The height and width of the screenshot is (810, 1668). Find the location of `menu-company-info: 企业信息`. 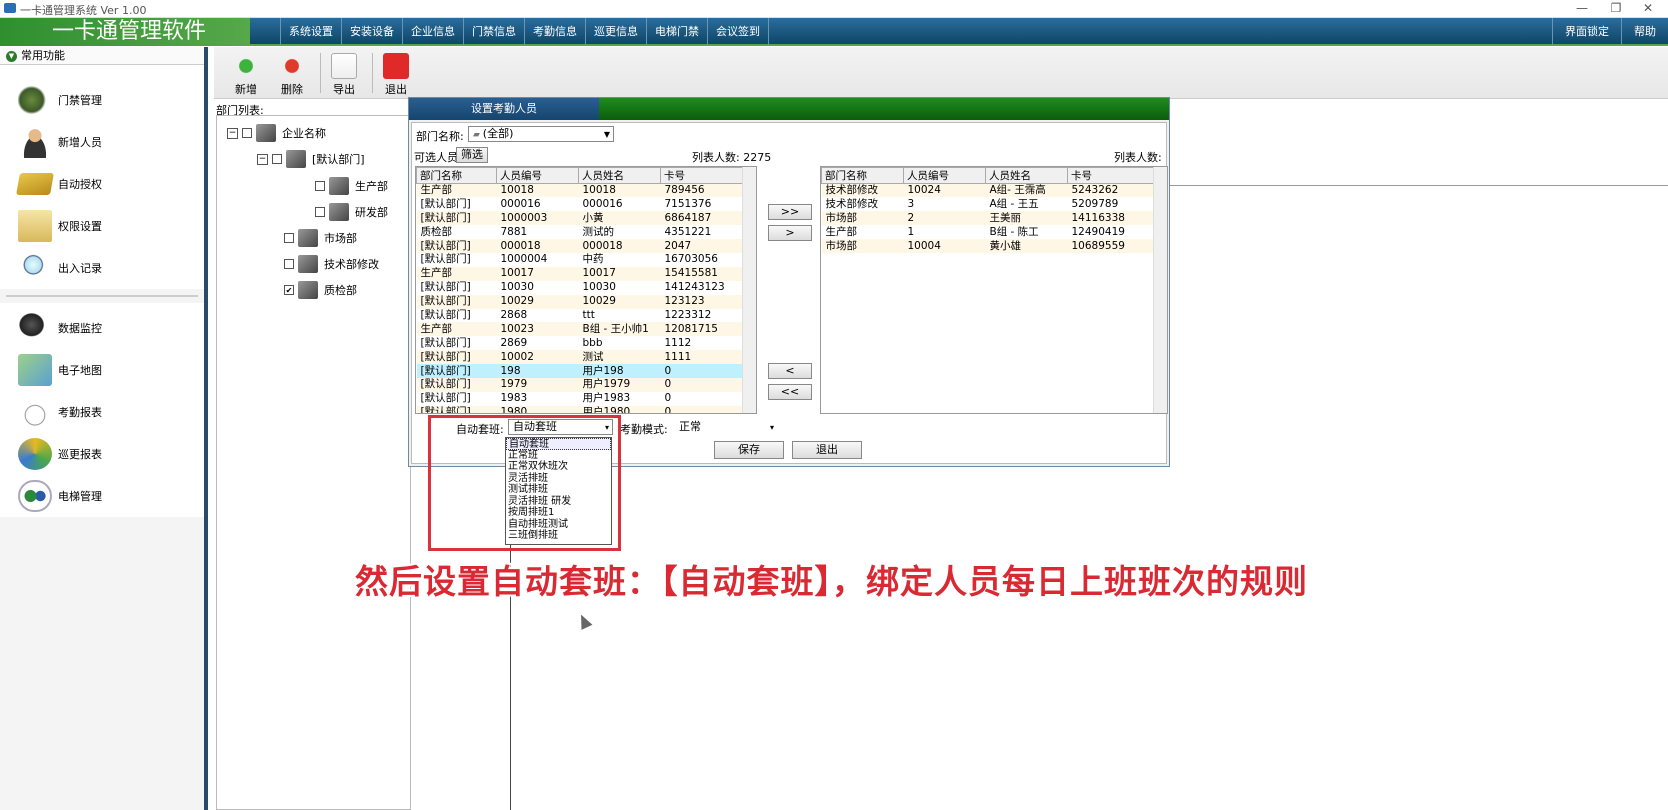

menu-company-info: 企业信息 is located at coordinates (433, 32).